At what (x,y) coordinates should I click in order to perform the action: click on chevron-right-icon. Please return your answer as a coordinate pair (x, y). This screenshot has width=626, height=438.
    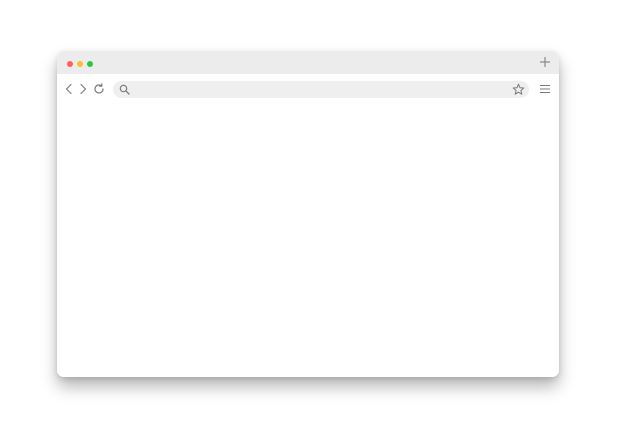
    Looking at the image, I should click on (83, 89).